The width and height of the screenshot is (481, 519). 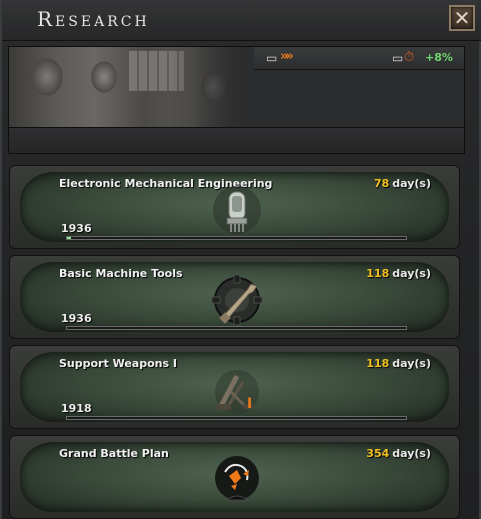 What do you see at coordinates (359, 58) in the screenshot?
I see `research-stats-bar: ▭ »» ▭ ⏱ +8%` at bounding box center [359, 58].